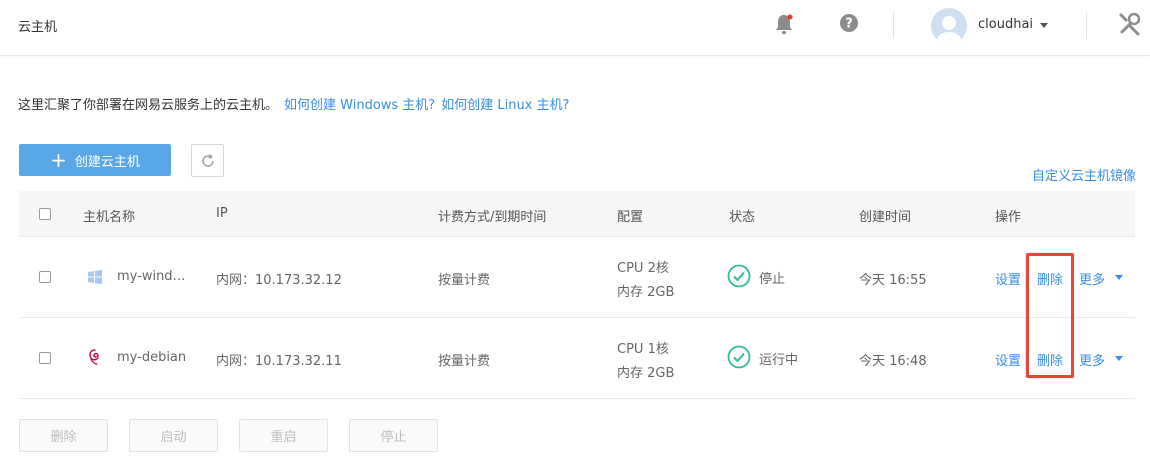 The width and height of the screenshot is (1150, 467). What do you see at coordinates (95, 277) in the screenshot?
I see `windows-icon` at bounding box center [95, 277].